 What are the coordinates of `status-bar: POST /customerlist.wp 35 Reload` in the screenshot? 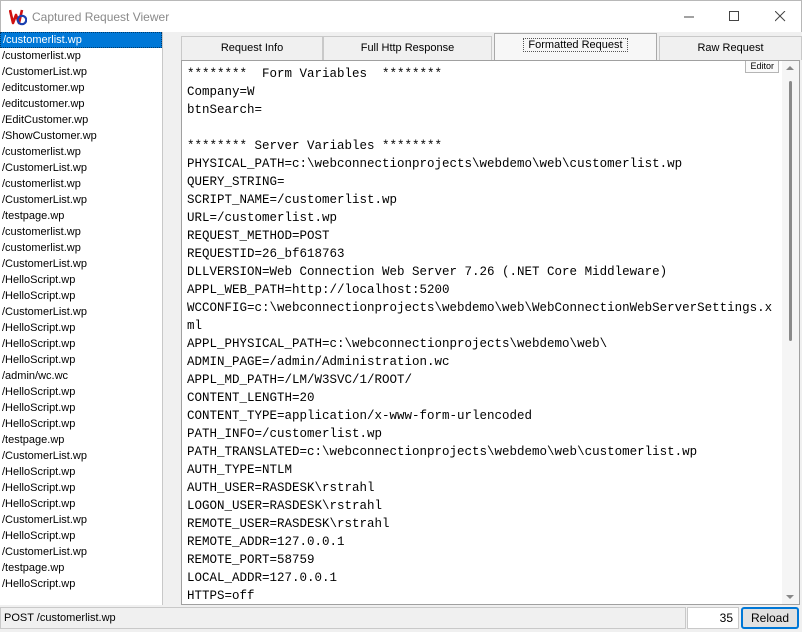 It's located at (401, 618).